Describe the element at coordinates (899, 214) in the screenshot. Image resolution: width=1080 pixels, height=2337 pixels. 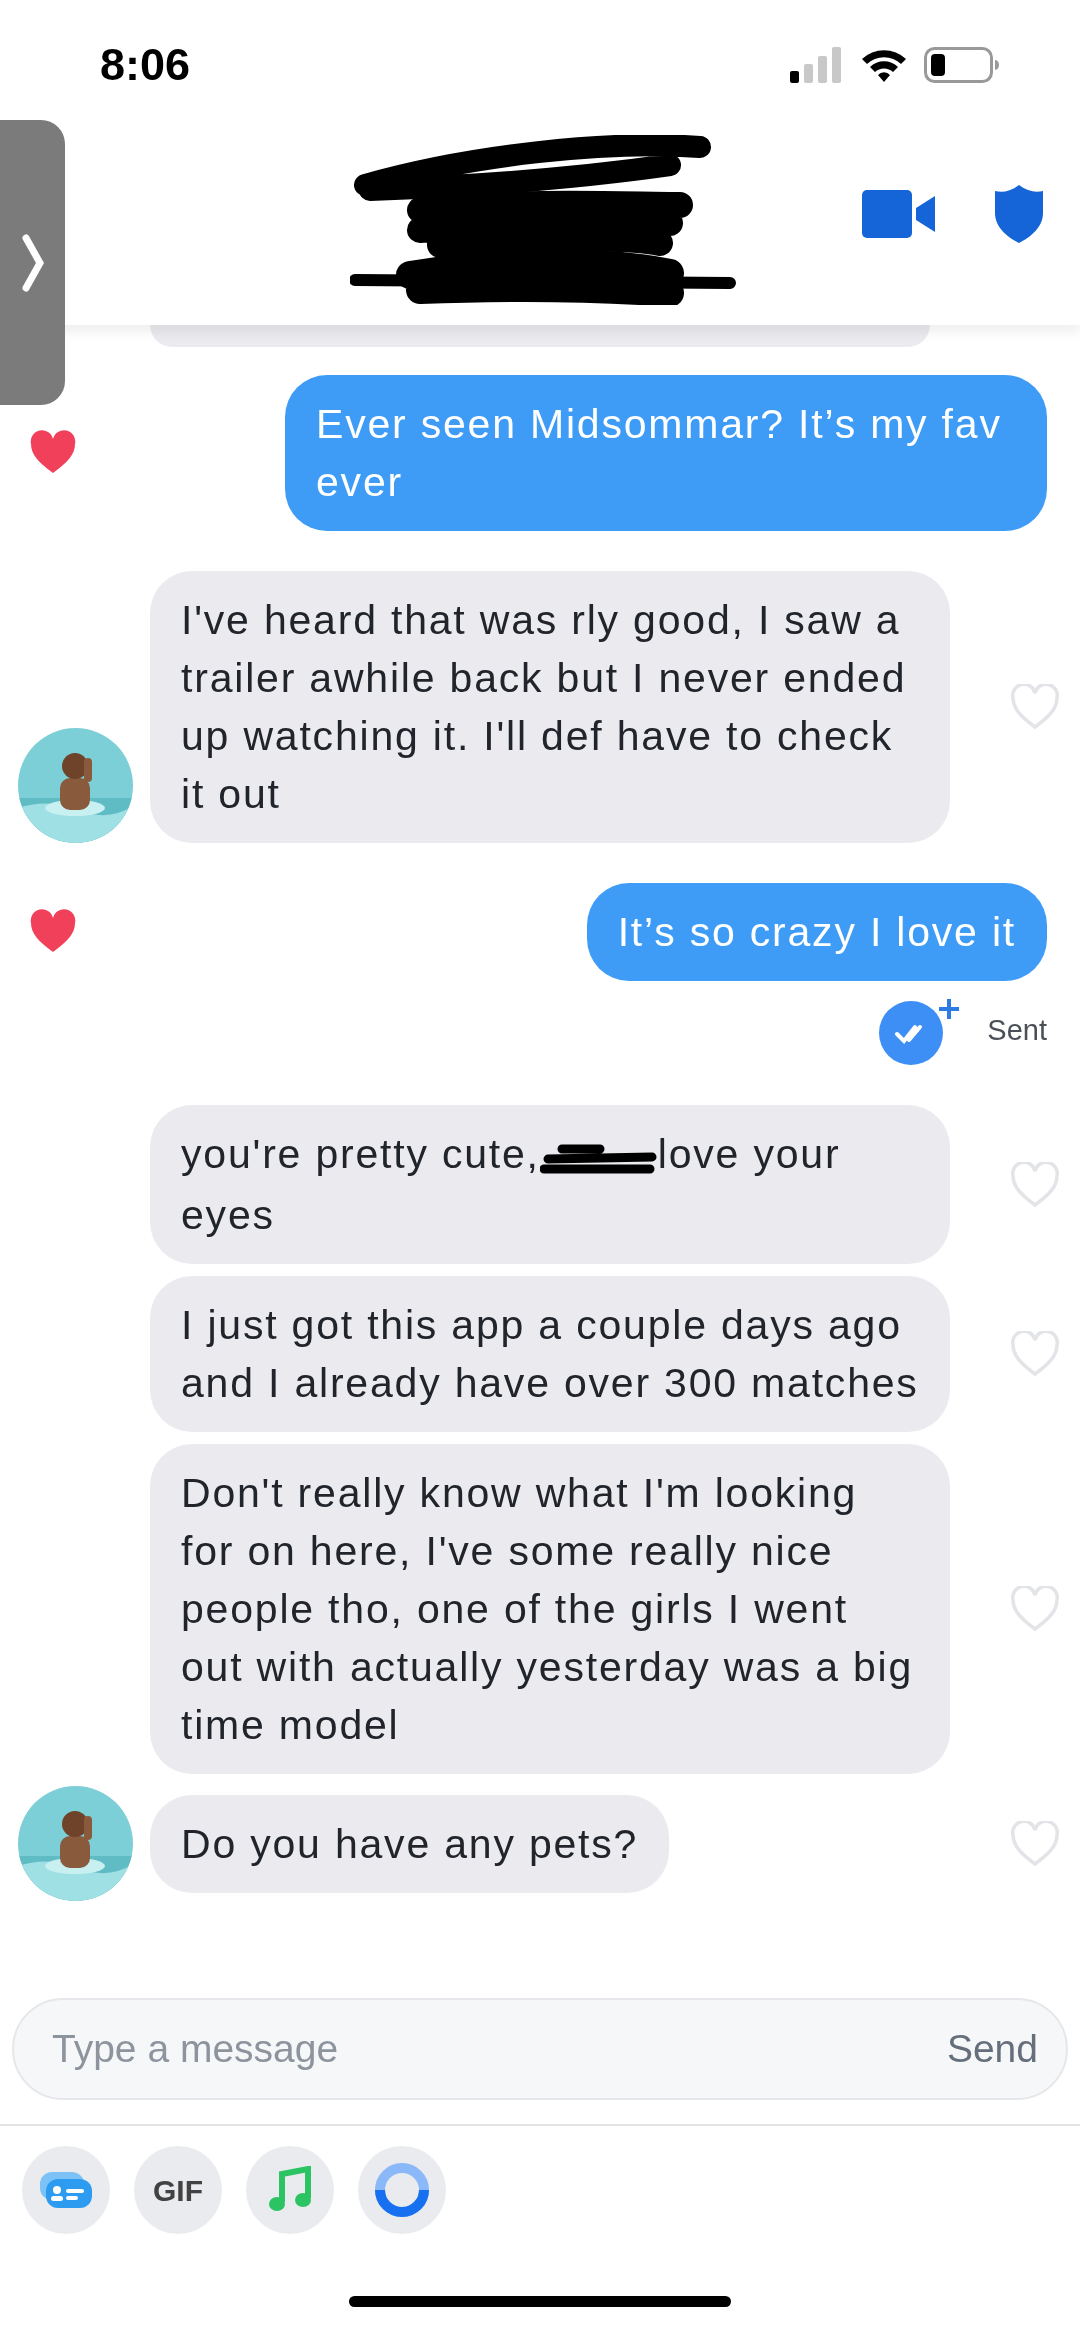
I see `video-call-icon` at that location.